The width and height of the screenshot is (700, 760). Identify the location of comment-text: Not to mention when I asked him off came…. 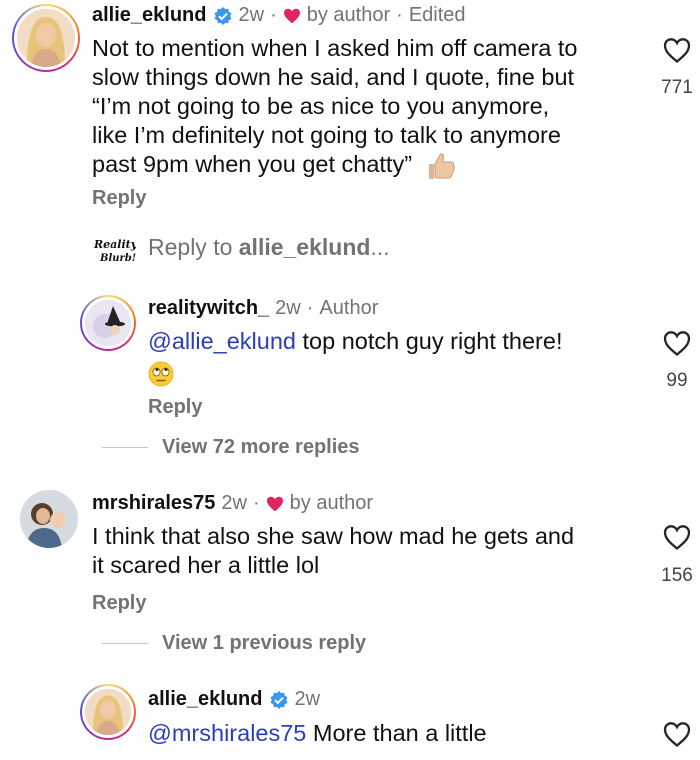
(362, 107).